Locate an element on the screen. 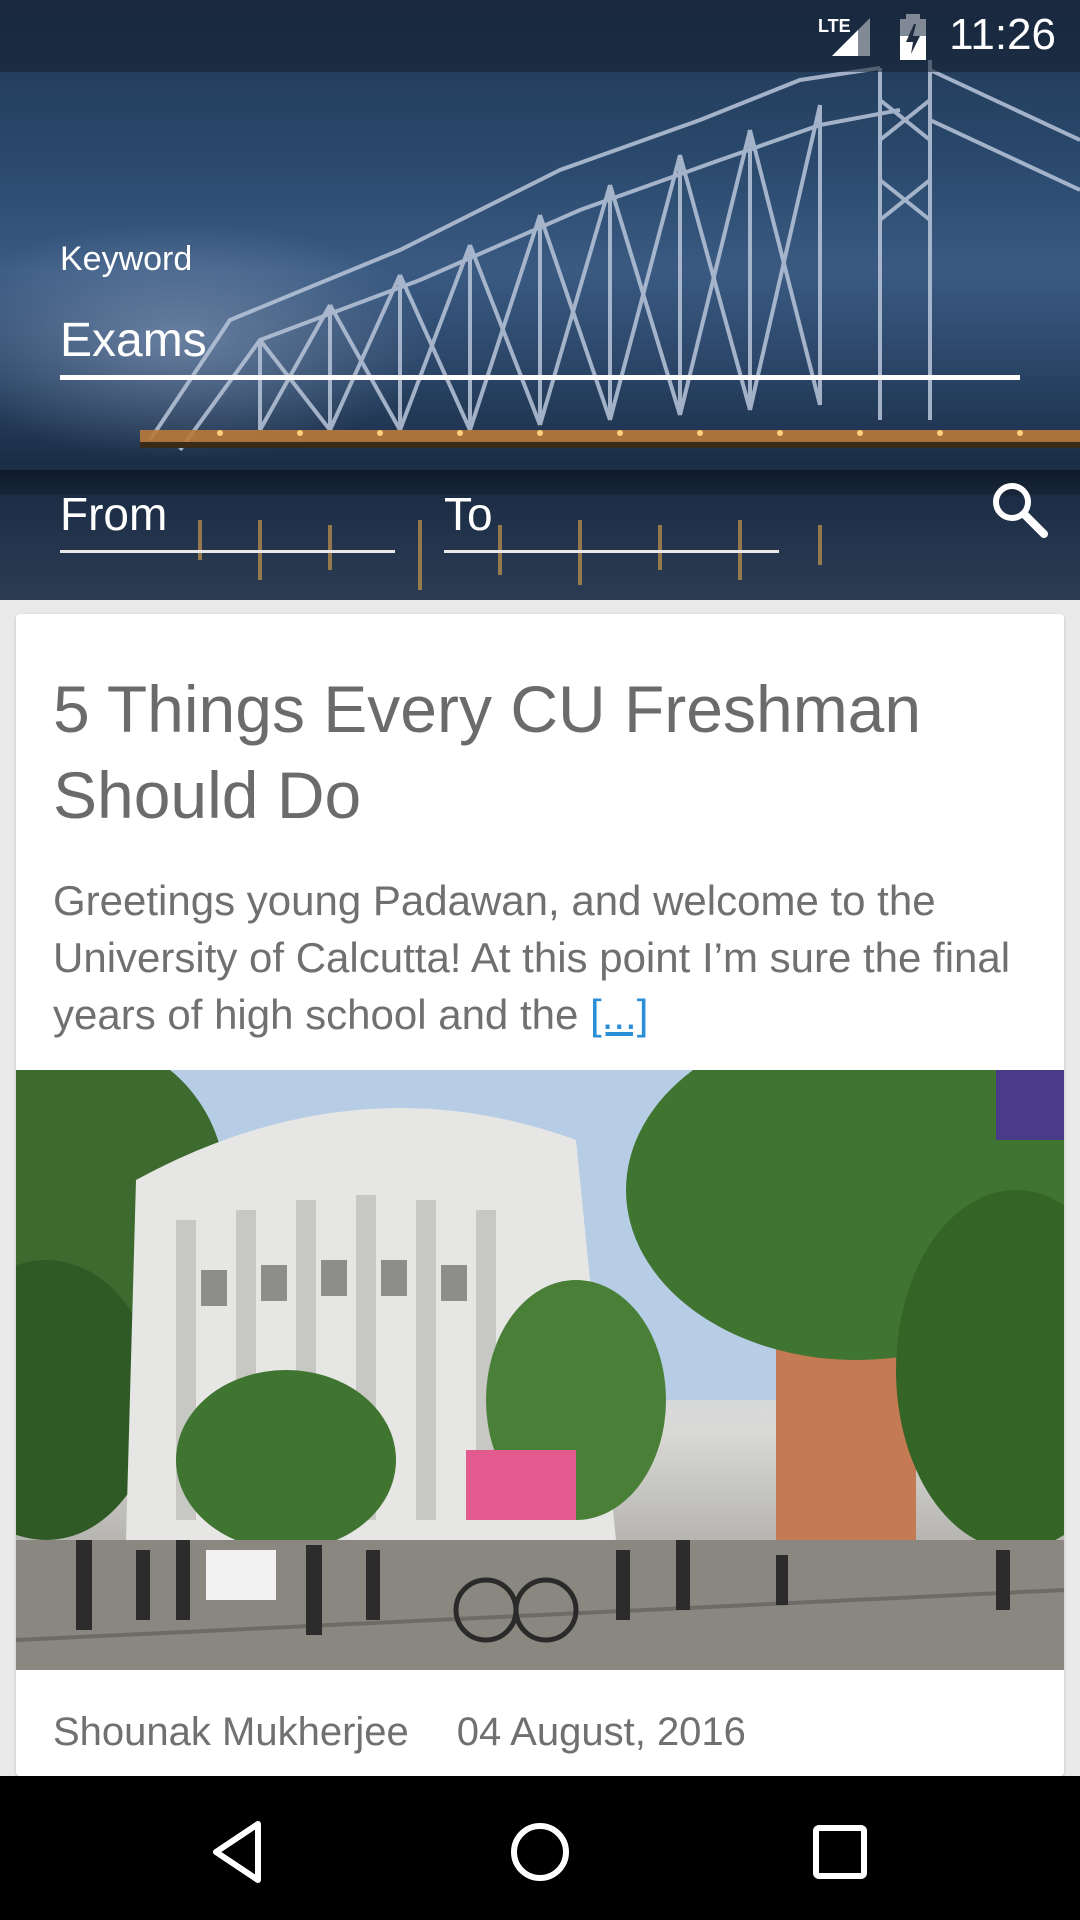 The height and width of the screenshot is (1920, 1080). recents-button is located at coordinates (840, 1852).